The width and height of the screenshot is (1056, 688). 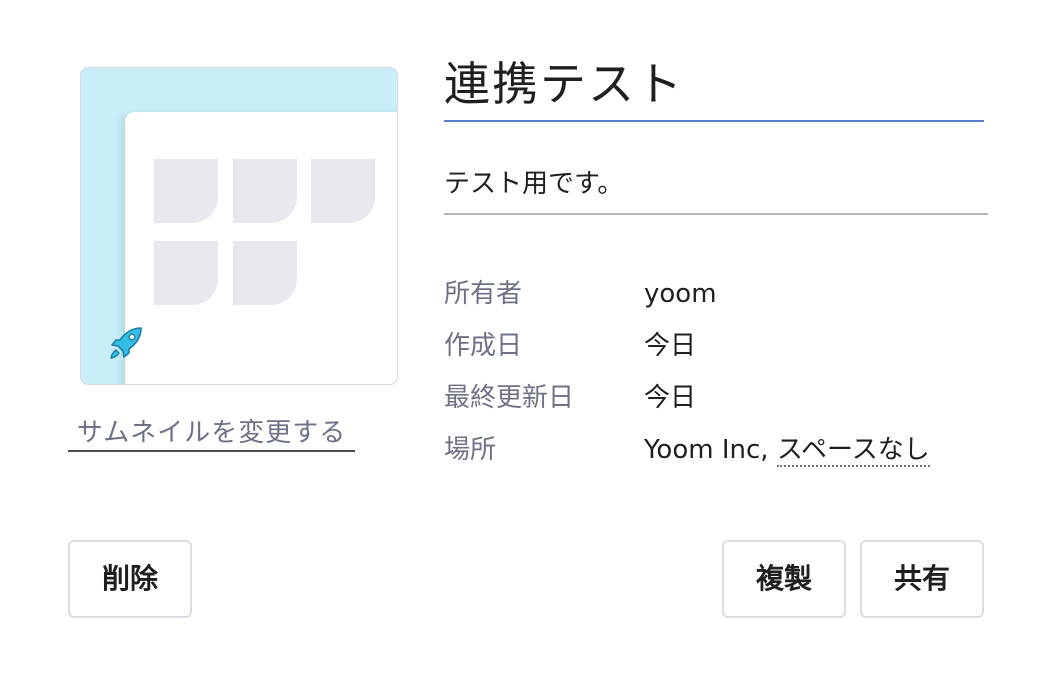 What do you see at coordinates (706, 450) in the screenshot?
I see `location-org: Yoom Inc,` at bounding box center [706, 450].